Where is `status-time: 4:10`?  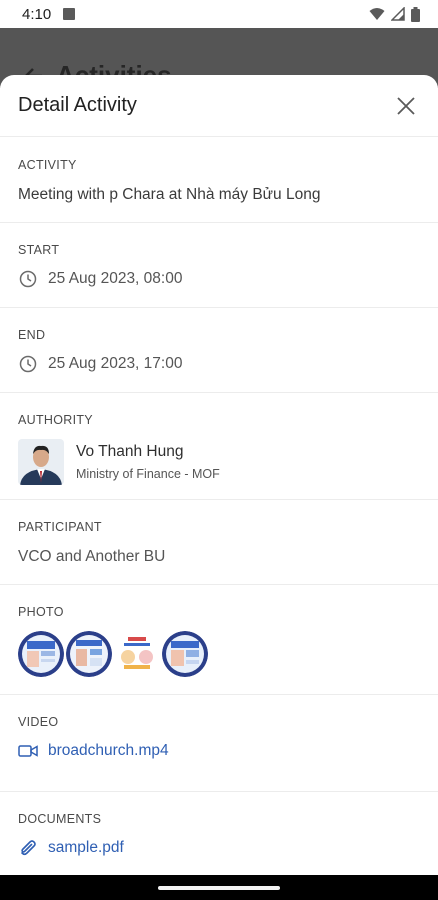
status-time: 4:10 is located at coordinates (37, 14).